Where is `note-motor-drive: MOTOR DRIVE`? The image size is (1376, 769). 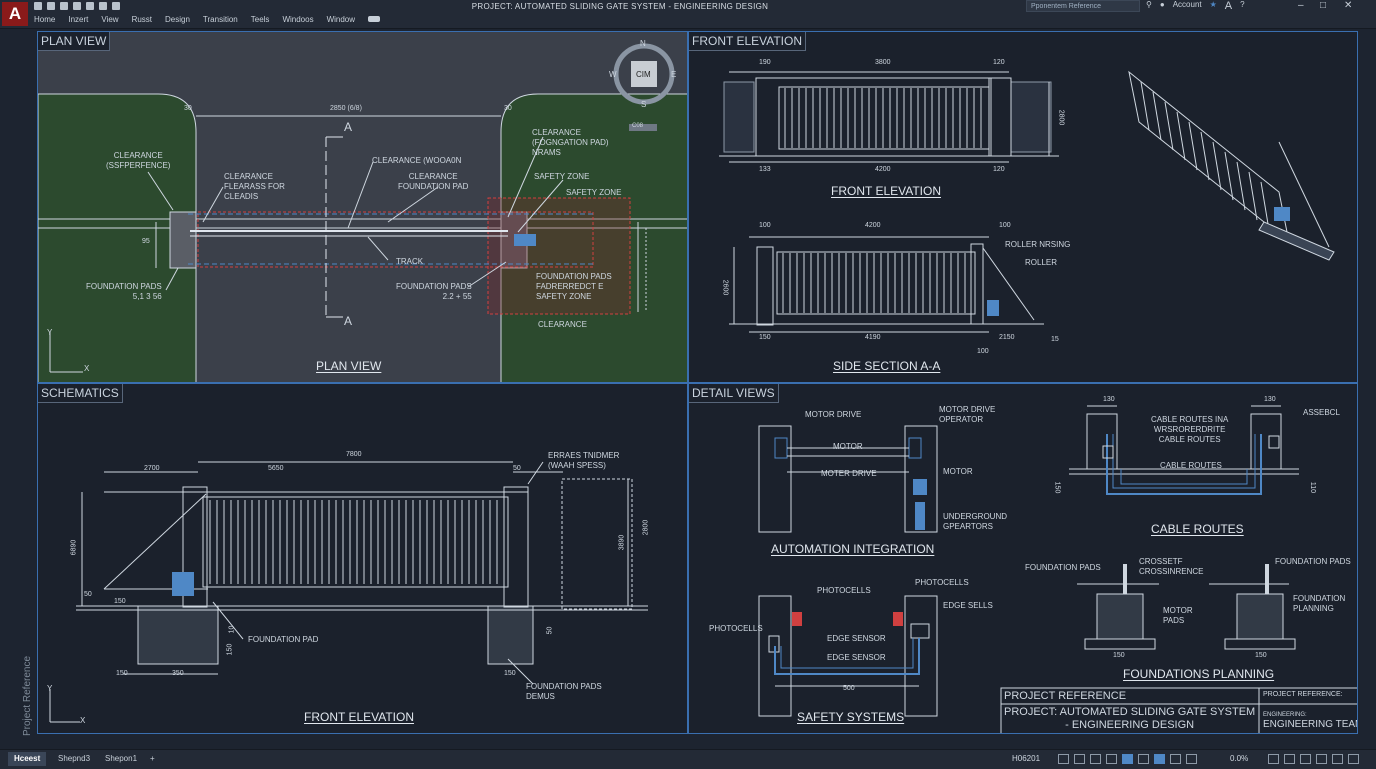
note-motor-drive: MOTOR DRIVE is located at coordinates (833, 414).